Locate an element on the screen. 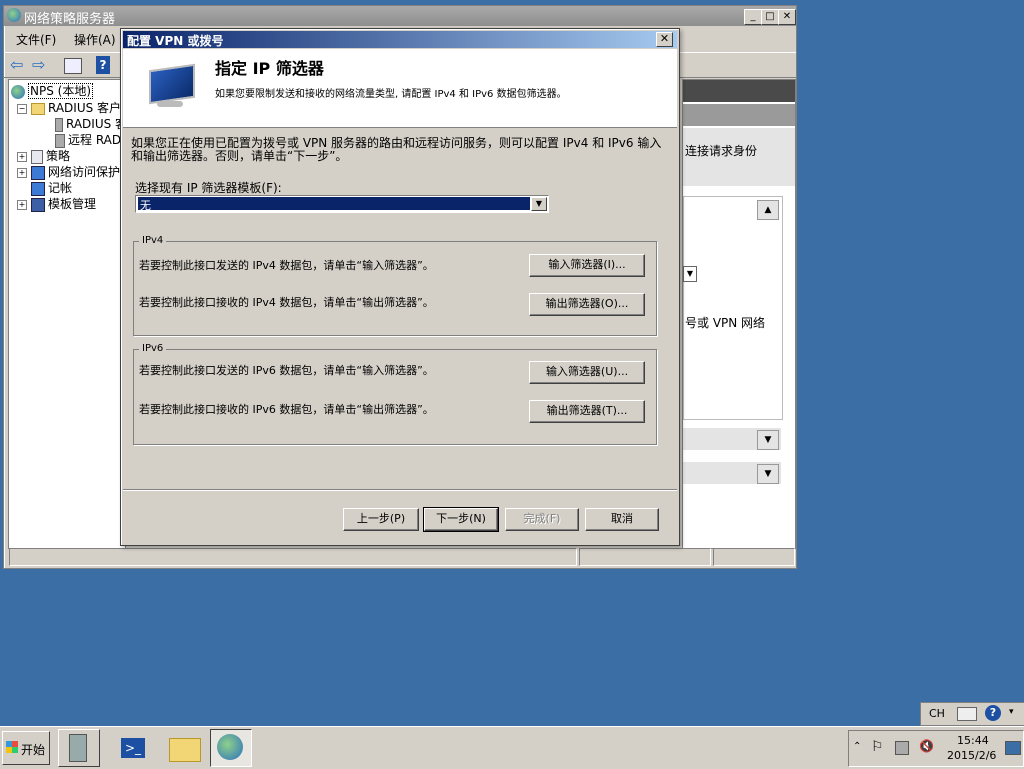 This screenshot has width=1024, height=769. section-expand-button-1: ▼ is located at coordinates (768, 440).